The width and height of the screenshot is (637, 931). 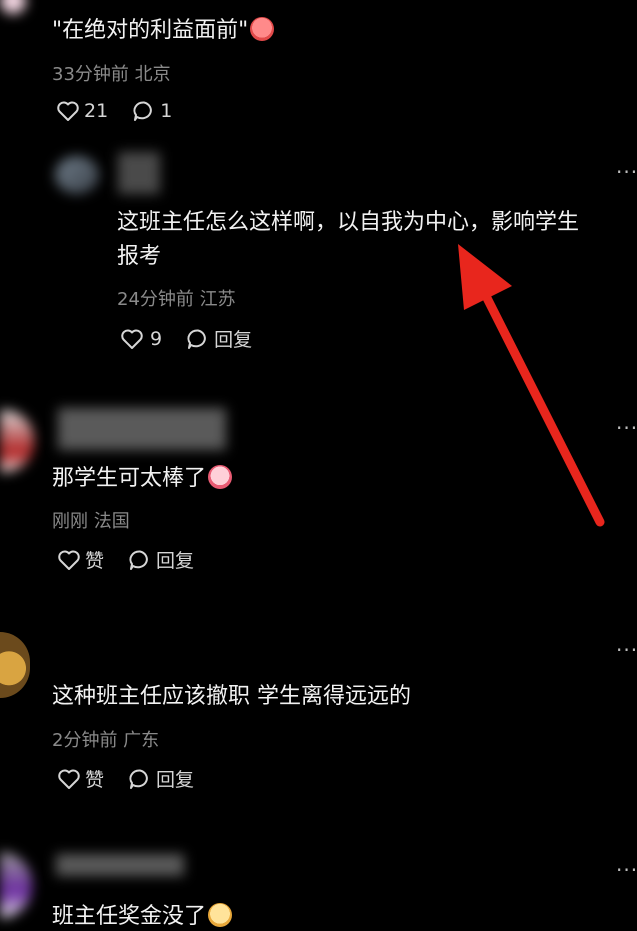 I want to click on comment-4-text: 这种班主任应该撤职 学生离得远远的, so click(x=231, y=696).